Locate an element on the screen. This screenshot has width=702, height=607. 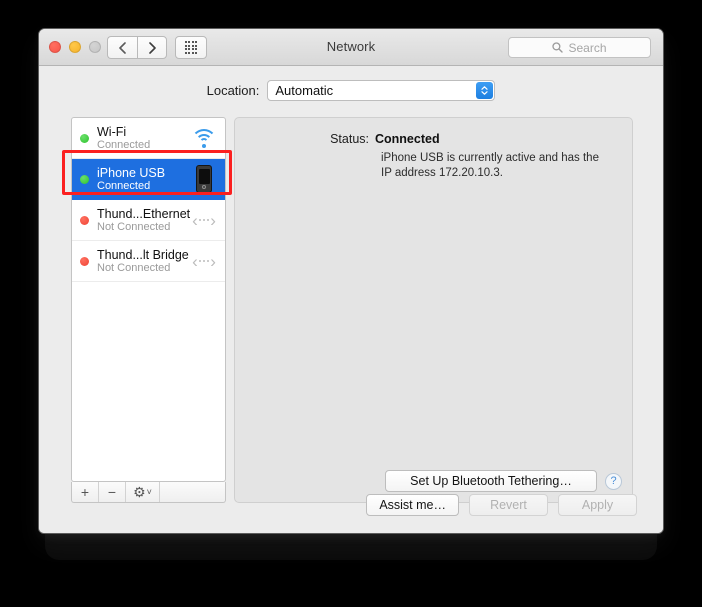
window-titlebar: Network Search is located at coordinates (351, 47).